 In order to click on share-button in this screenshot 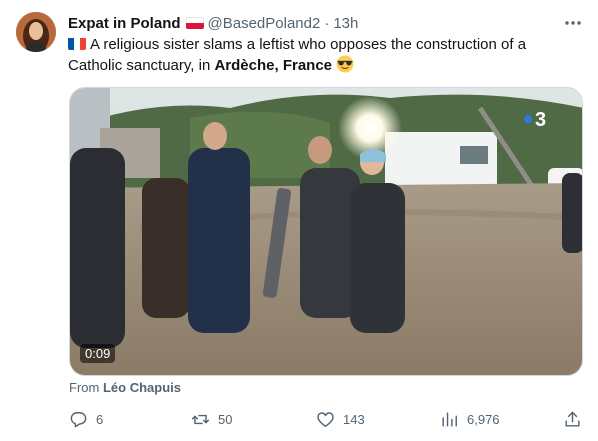, I will do `click(576, 419)`.